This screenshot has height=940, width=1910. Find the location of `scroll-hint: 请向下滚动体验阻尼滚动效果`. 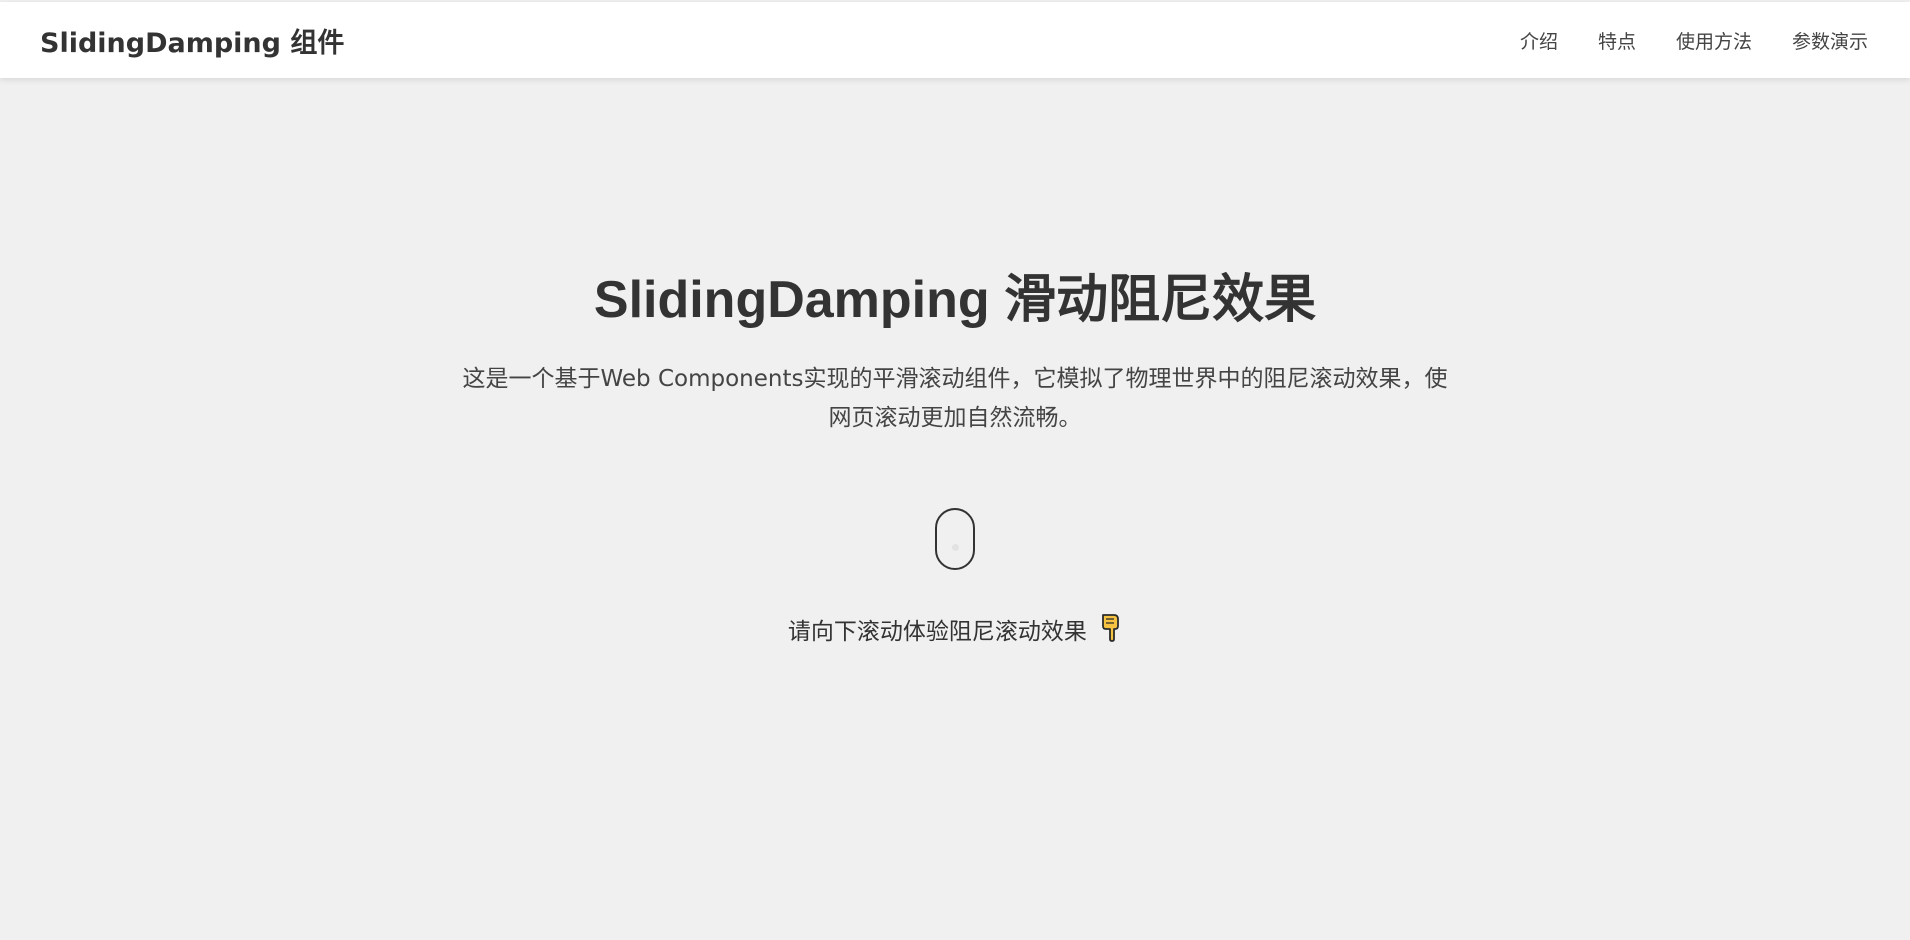

scroll-hint: 请向下滚动体验阻尼滚动效果 is located at coordinates (955, 630).